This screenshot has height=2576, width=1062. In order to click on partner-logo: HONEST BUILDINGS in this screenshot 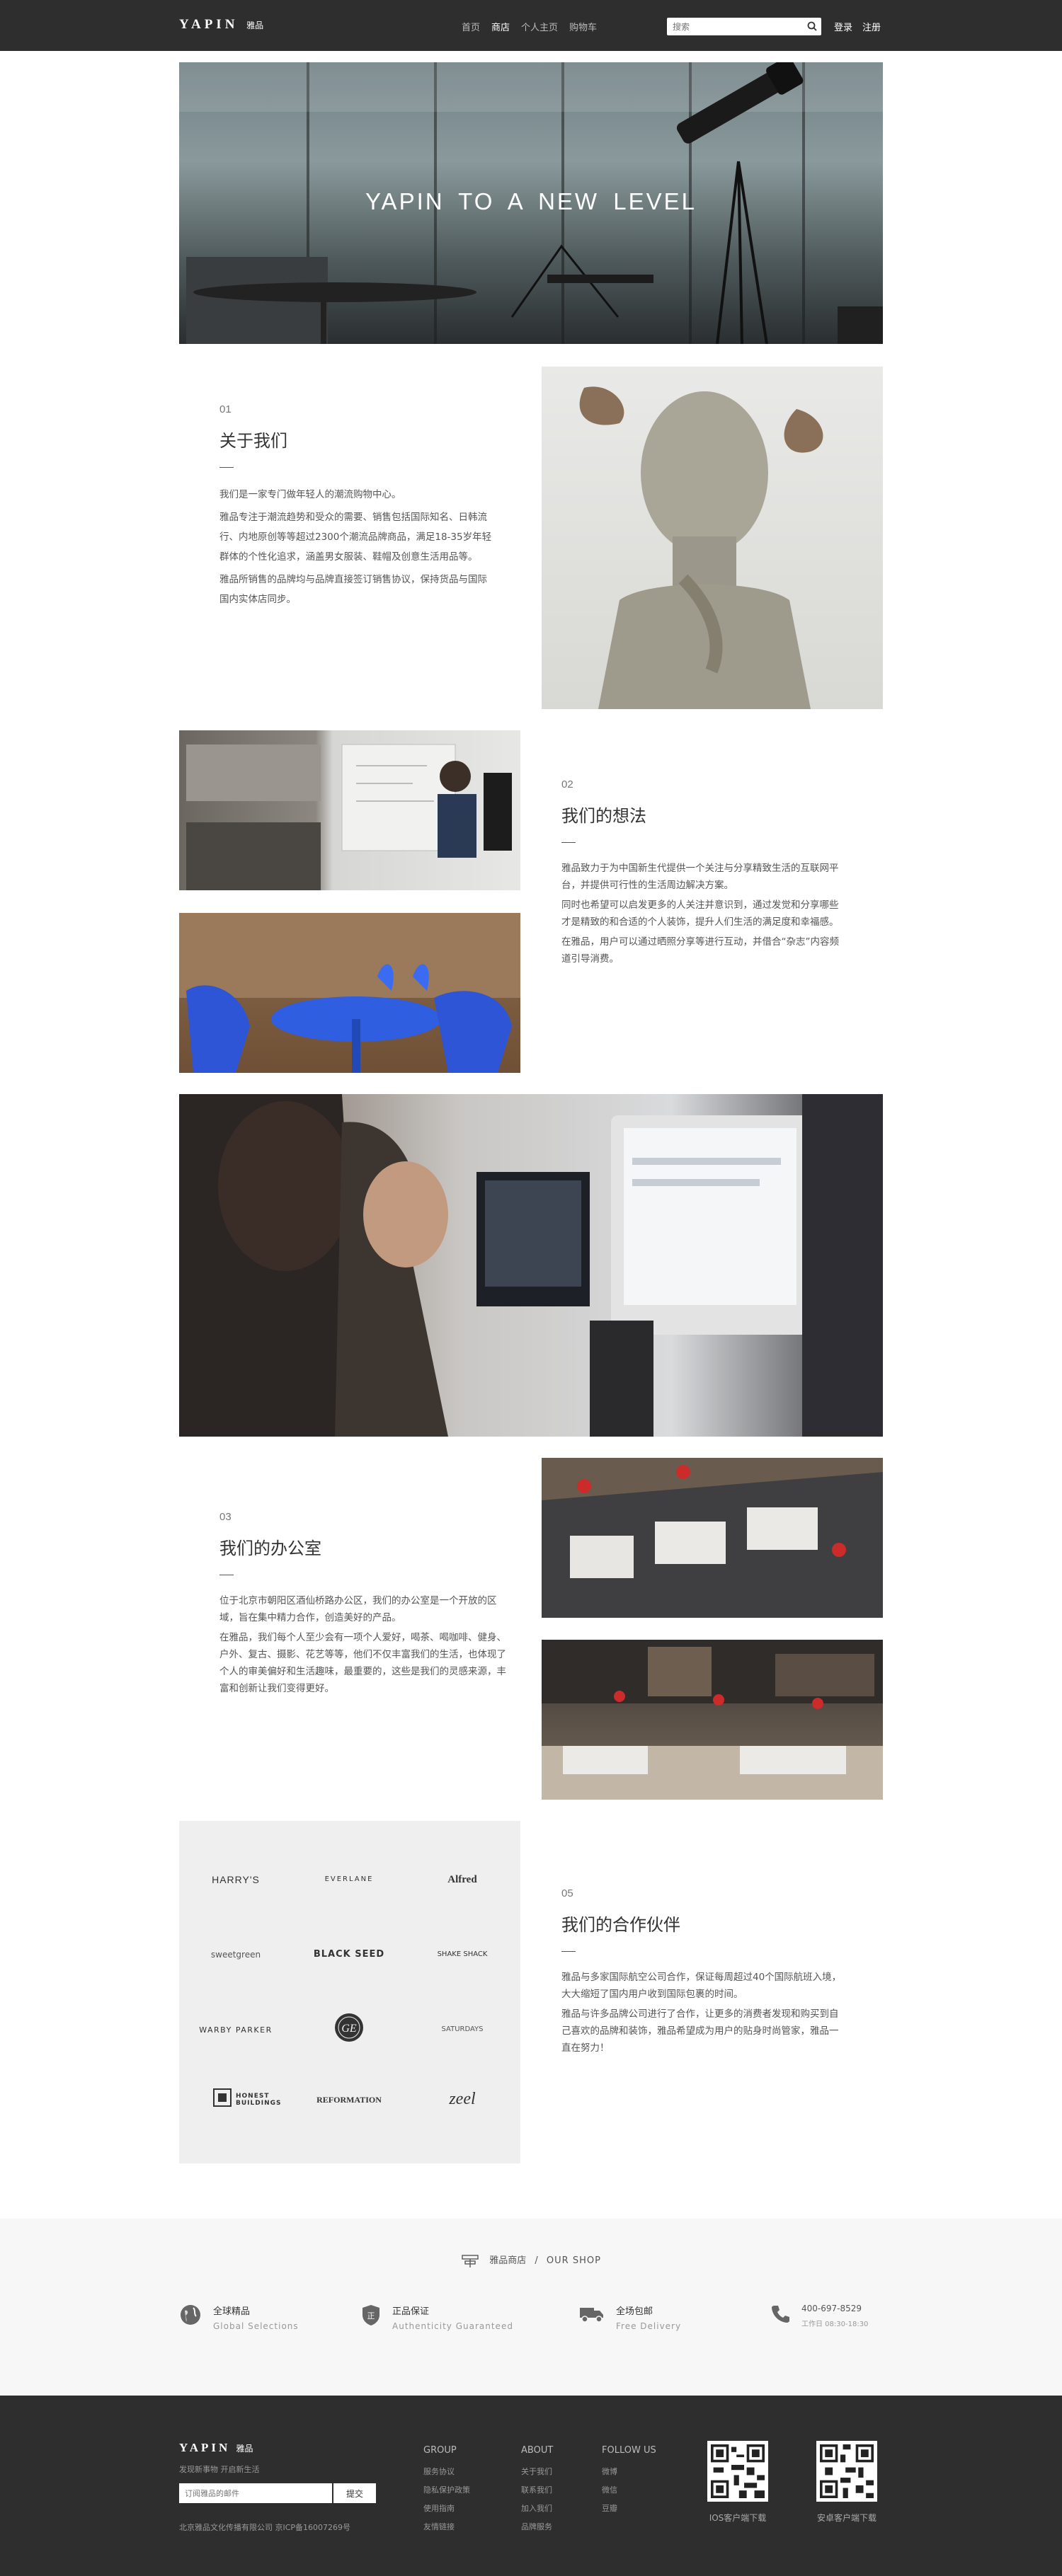, I will do `click(259, 2100)`.